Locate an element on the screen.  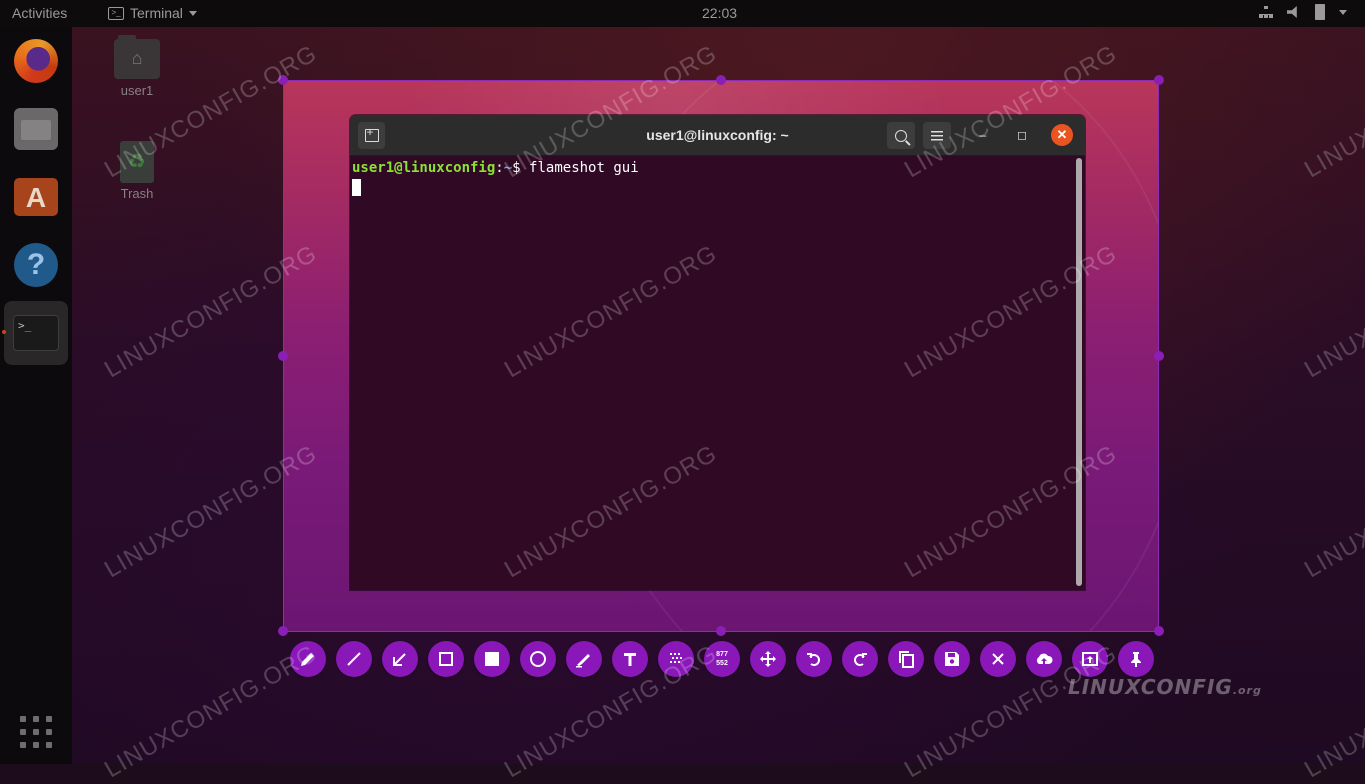
rectangle-tool-button is located at coordinates (446, 659).